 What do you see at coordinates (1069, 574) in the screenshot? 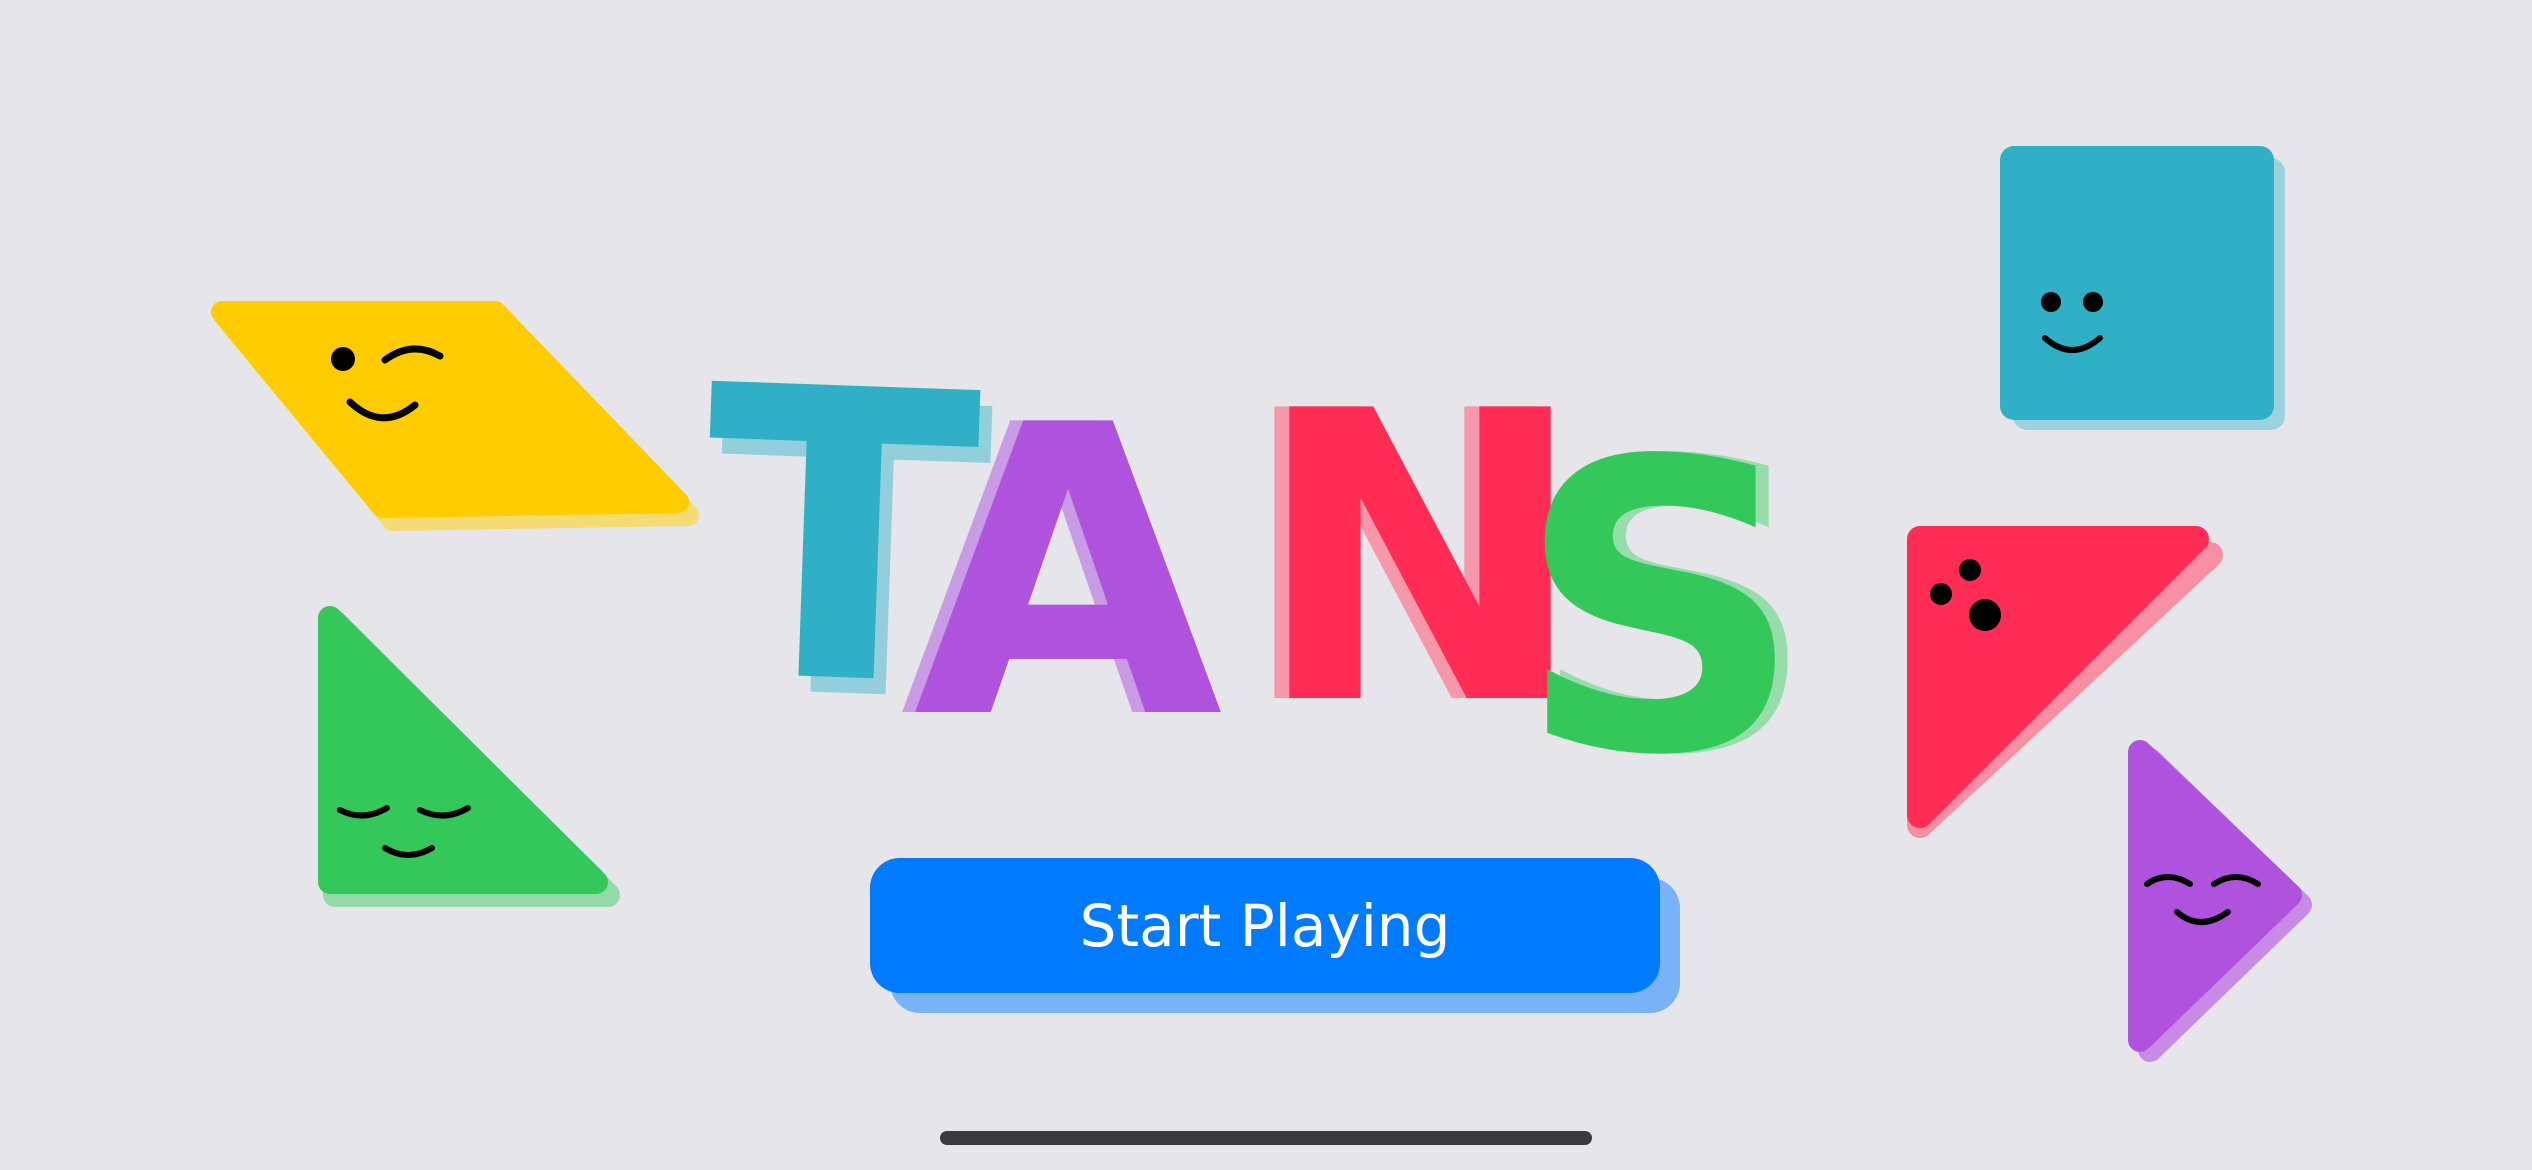
I see `svg-text: A` at bounding box center [1069, 574].